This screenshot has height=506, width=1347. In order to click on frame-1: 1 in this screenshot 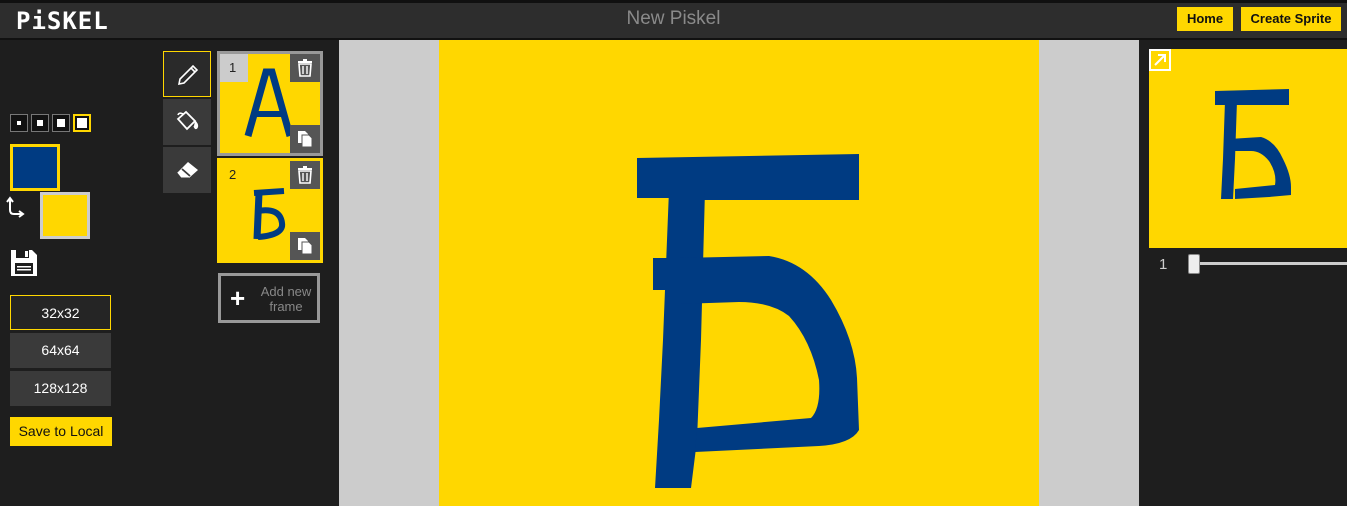, I will do `click(270, 103)`.